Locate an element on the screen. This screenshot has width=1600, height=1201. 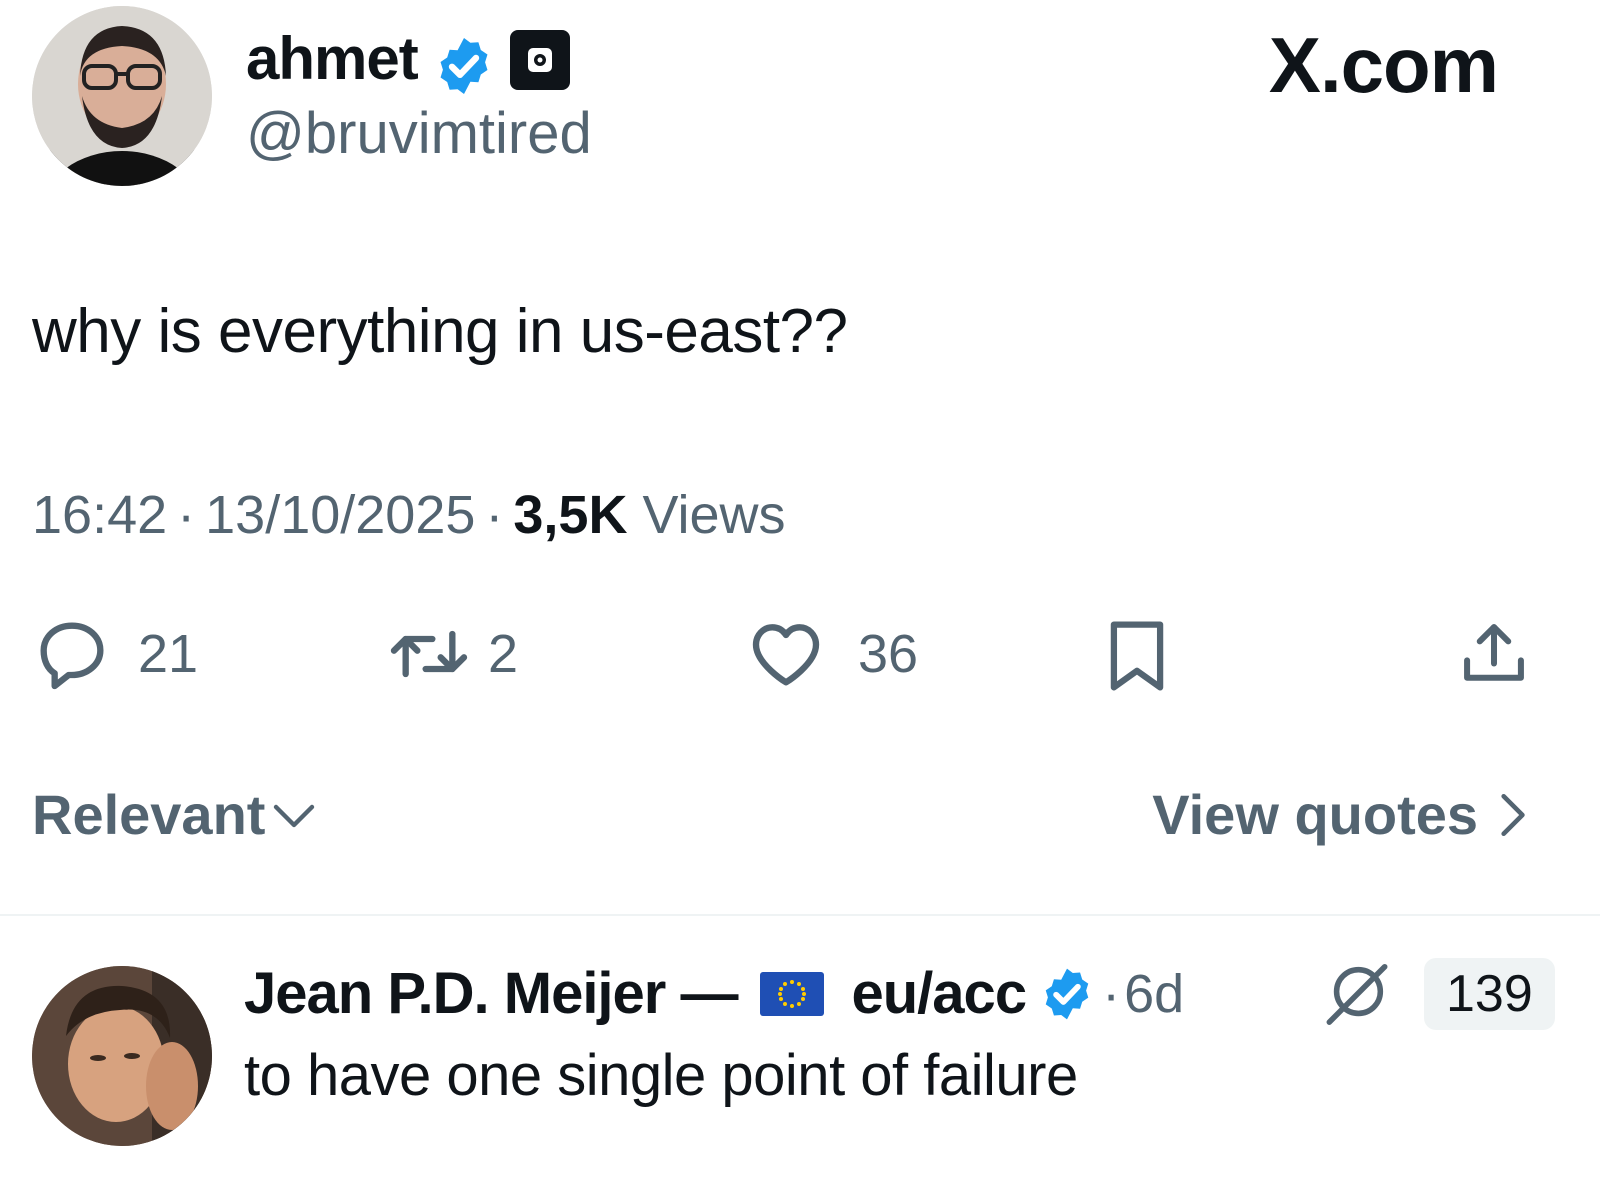
author-avatar is located at coordinates (122, 96).